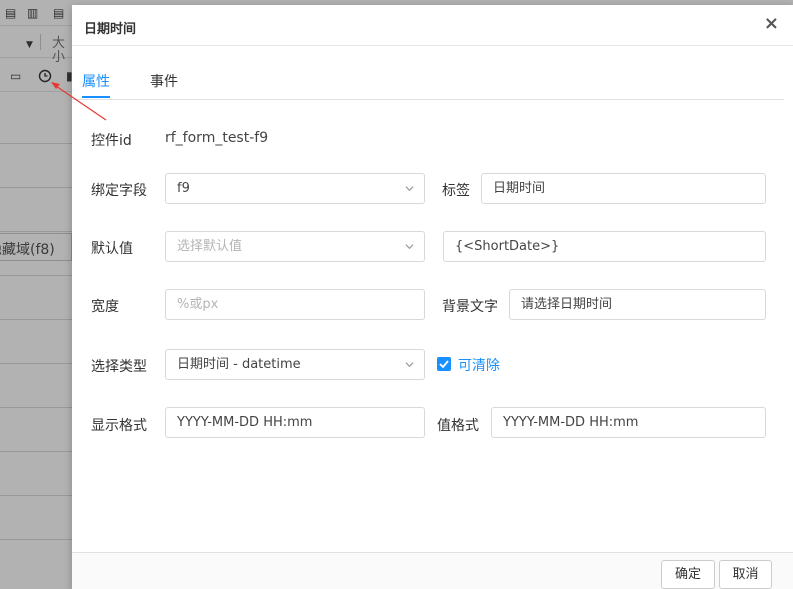  Describe the element at coordinates (96, 97) in the screenshot. I see `active-tab-indicator` at that location.